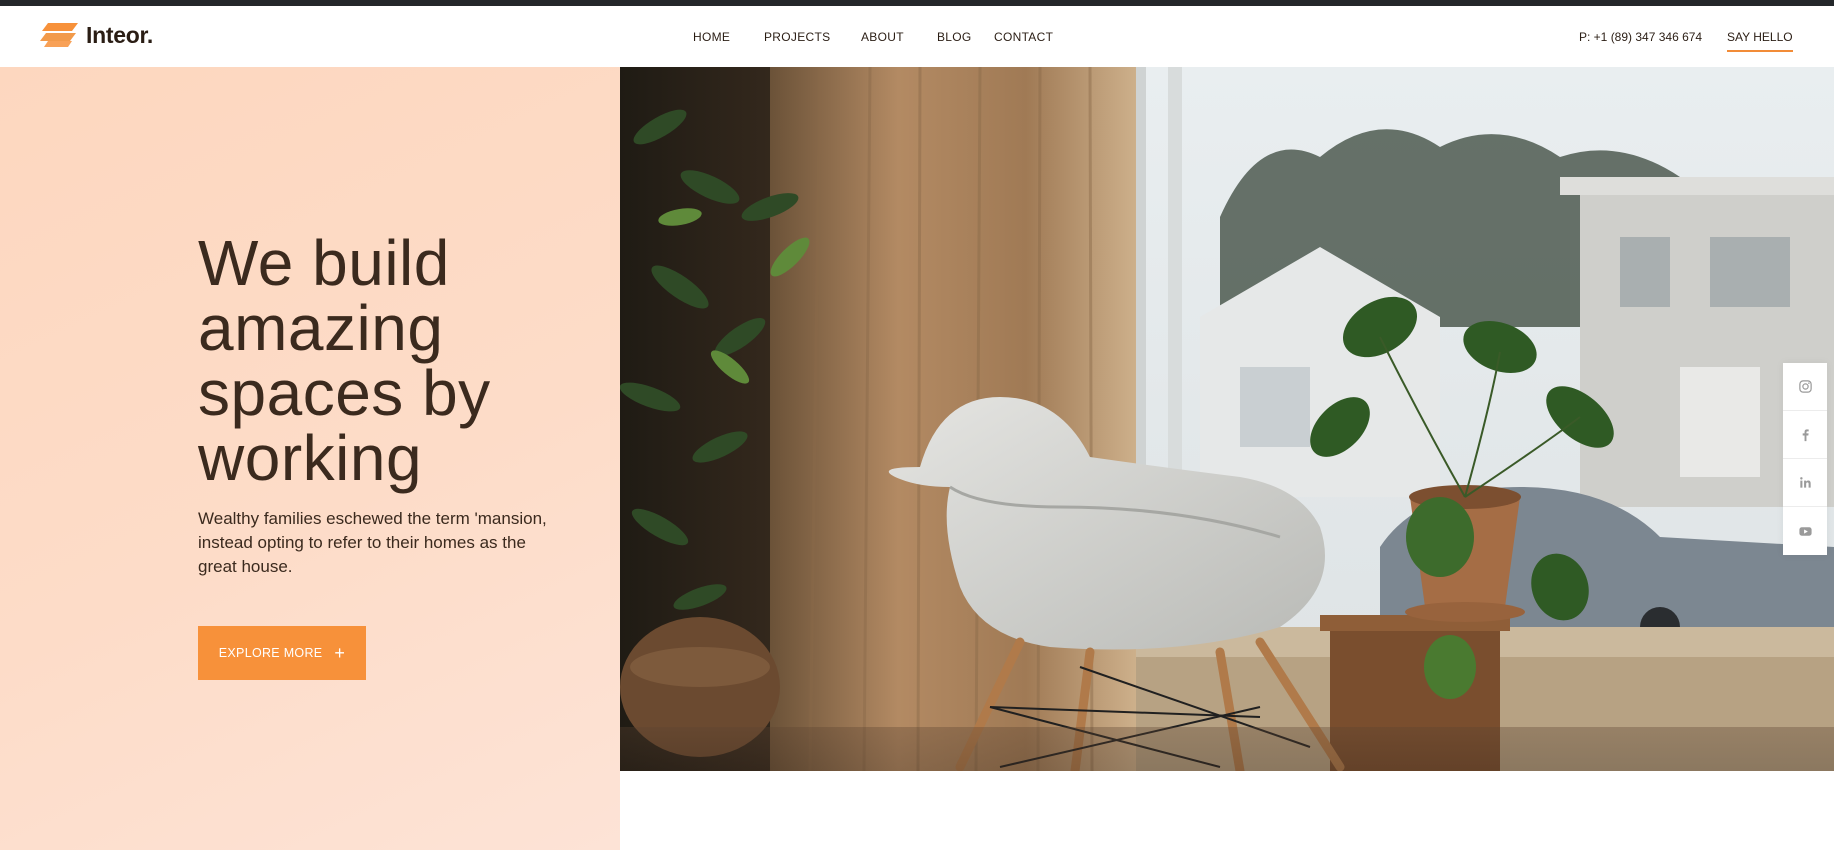 This screenshot has width=1834, height=860. Describe the element at coordinates (1641, 37) in the screenshot. I see `phone-number: P: +1 (89) 347 346 674` at that location.